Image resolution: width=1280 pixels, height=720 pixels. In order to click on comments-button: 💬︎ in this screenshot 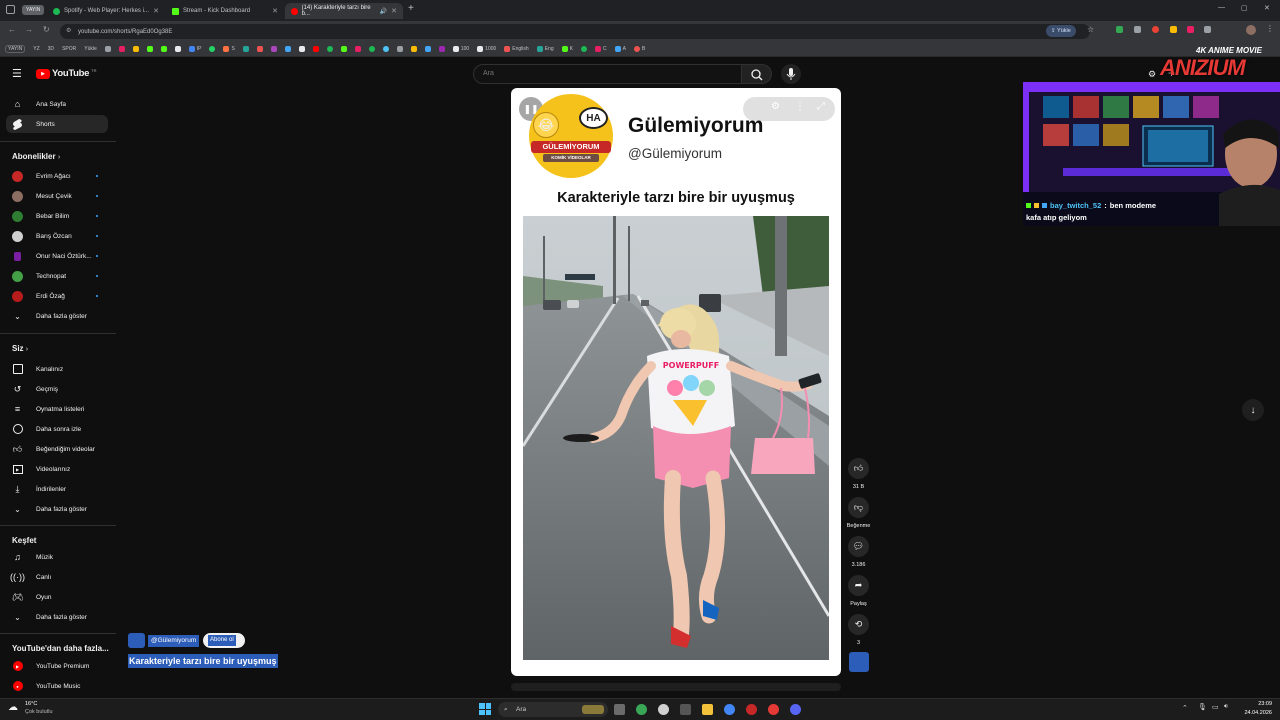, I will do `click(858, 546)`.